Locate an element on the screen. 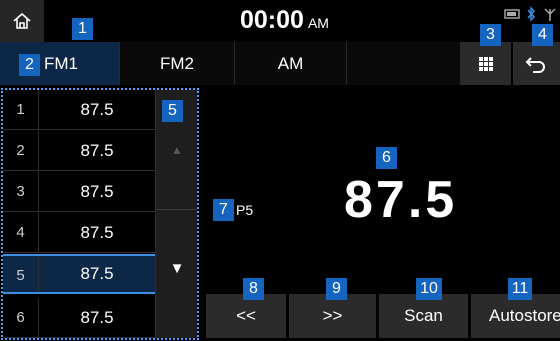  tab-fm1-label: FM1 is located at coordinates (61, 63).